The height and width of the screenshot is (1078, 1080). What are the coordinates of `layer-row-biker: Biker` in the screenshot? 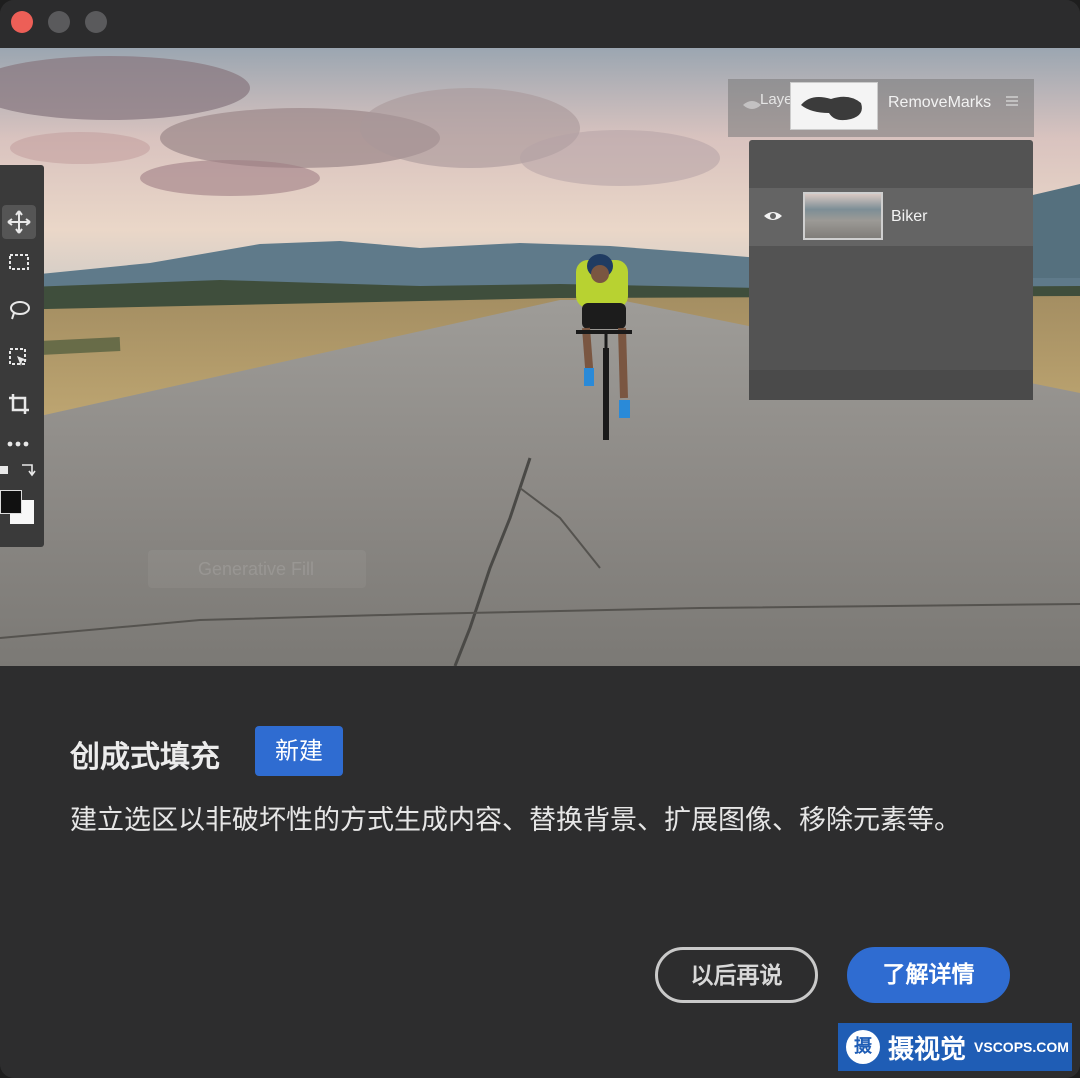 It's located at (891, 217).